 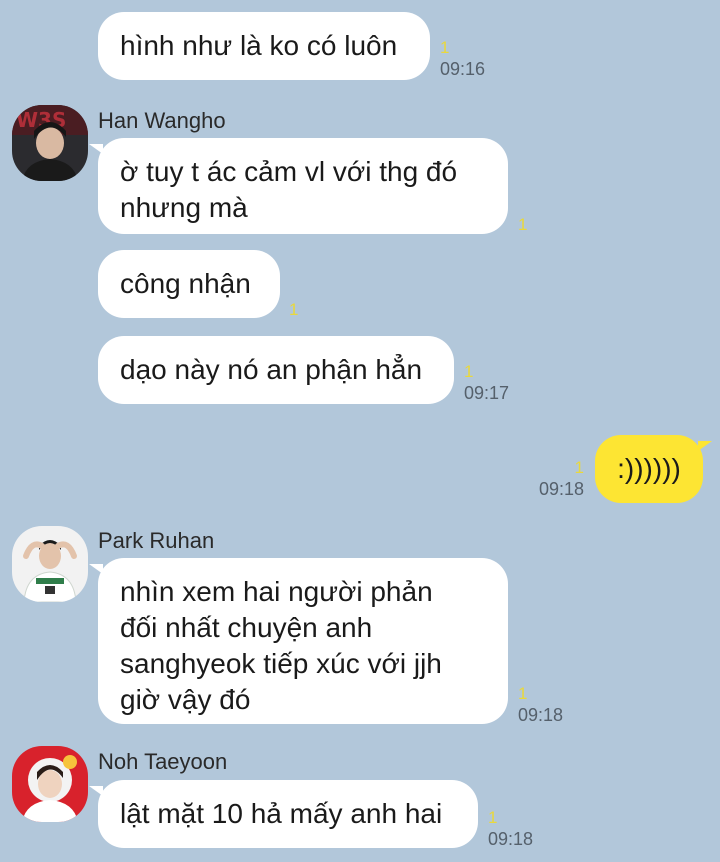 What do you see at coordinates (156, 540) in the screenshot?
I see `sender-name: Park Ruhan` at bounding box center [156, 540].